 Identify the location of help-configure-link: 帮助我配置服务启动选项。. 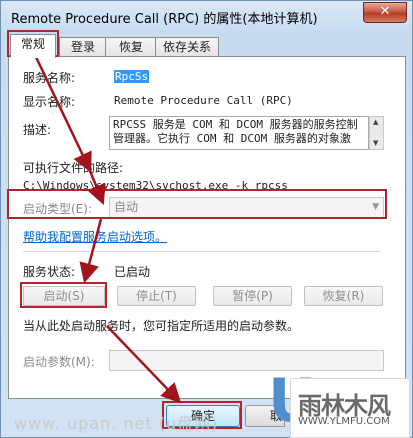
(95, 236).